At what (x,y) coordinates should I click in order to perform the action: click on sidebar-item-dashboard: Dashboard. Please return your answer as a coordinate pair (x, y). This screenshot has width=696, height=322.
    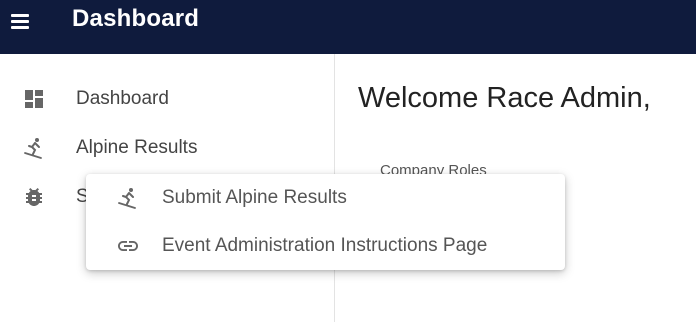
    Looking at the image, I should click on (167, 99).